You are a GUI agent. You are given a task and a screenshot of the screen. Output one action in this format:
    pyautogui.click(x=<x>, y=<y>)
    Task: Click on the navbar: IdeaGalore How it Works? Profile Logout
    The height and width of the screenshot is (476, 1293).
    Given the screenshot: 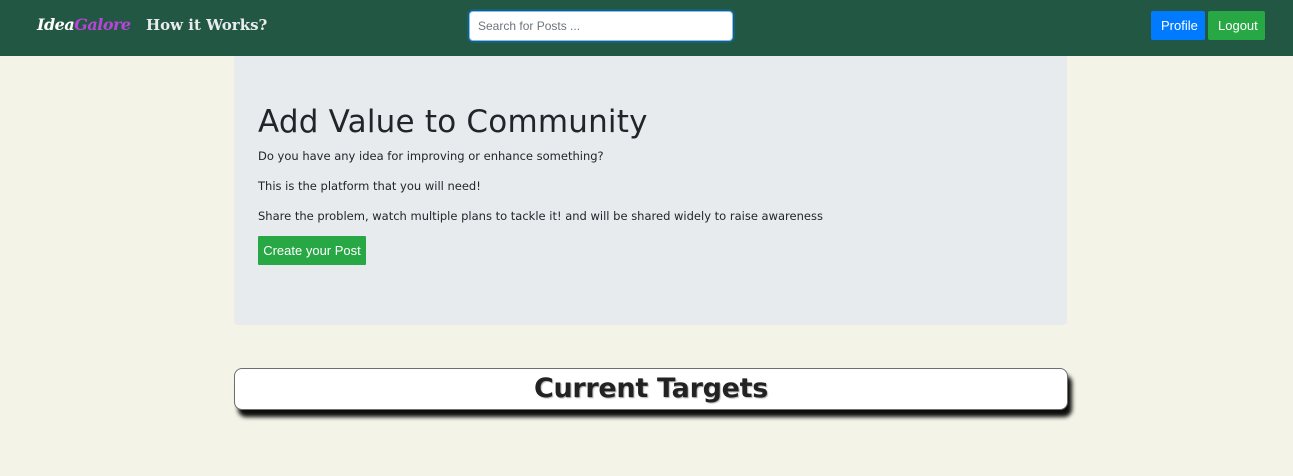 What is the action you would take?
    pyautogui.click(x=646, y=28)
    